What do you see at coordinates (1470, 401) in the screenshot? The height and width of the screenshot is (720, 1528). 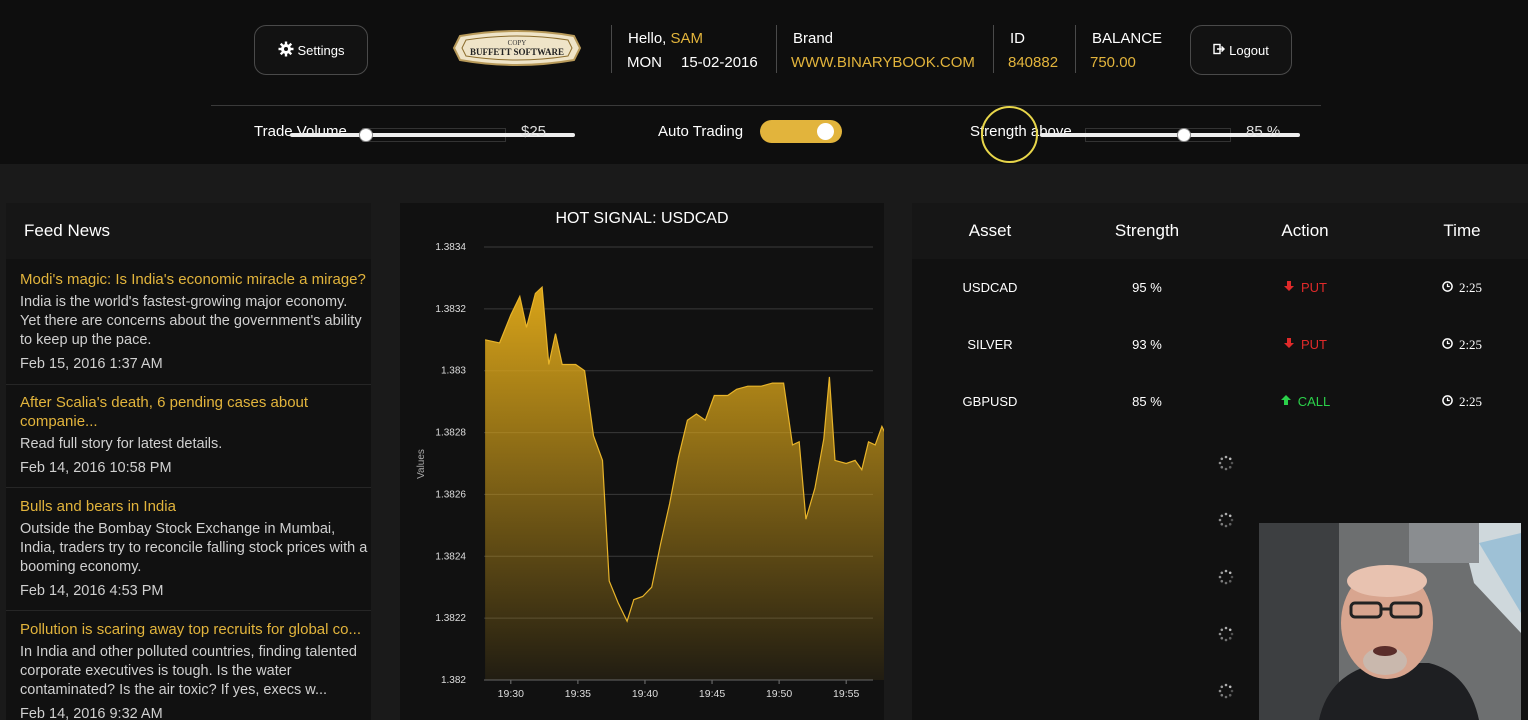 I see `time-label: 2:25` at bounding box center [1470, 401].